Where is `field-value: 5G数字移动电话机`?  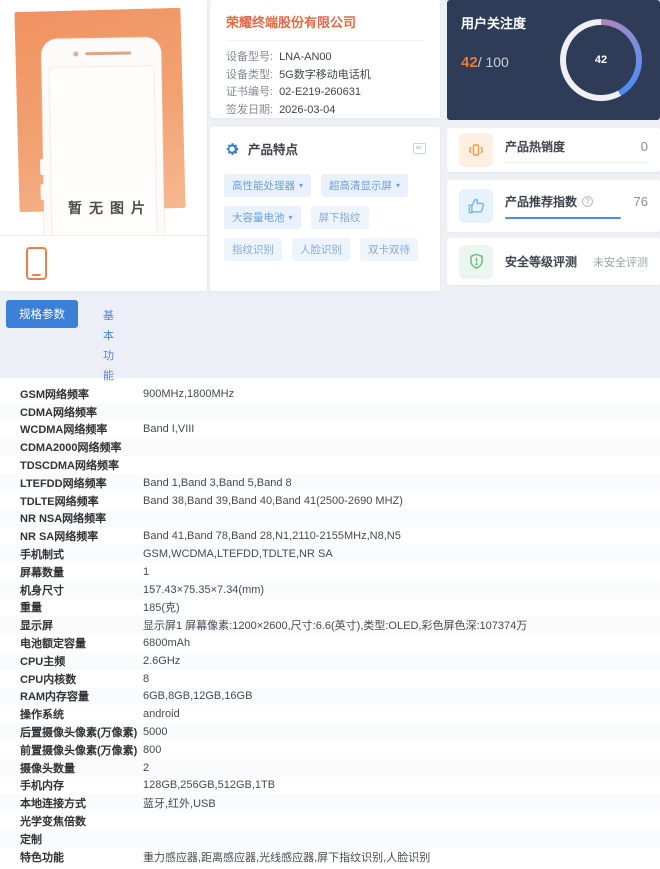
field-value: 5G数字移动电话机 is located at coordinates (325, 74).